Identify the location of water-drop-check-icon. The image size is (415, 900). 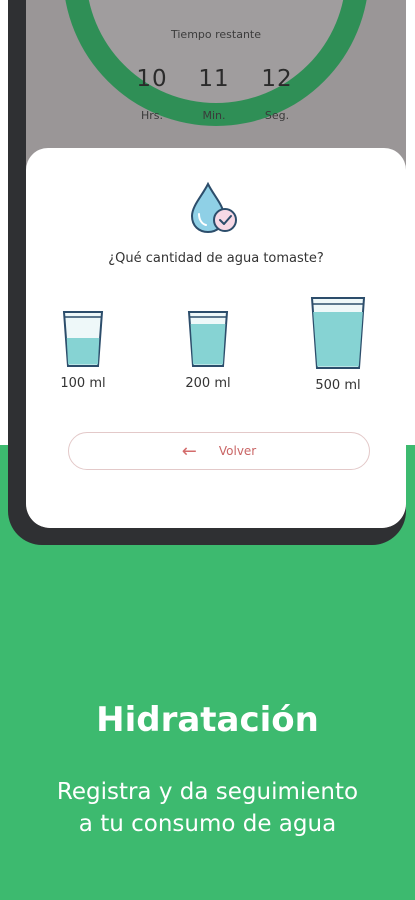
(213, 207).